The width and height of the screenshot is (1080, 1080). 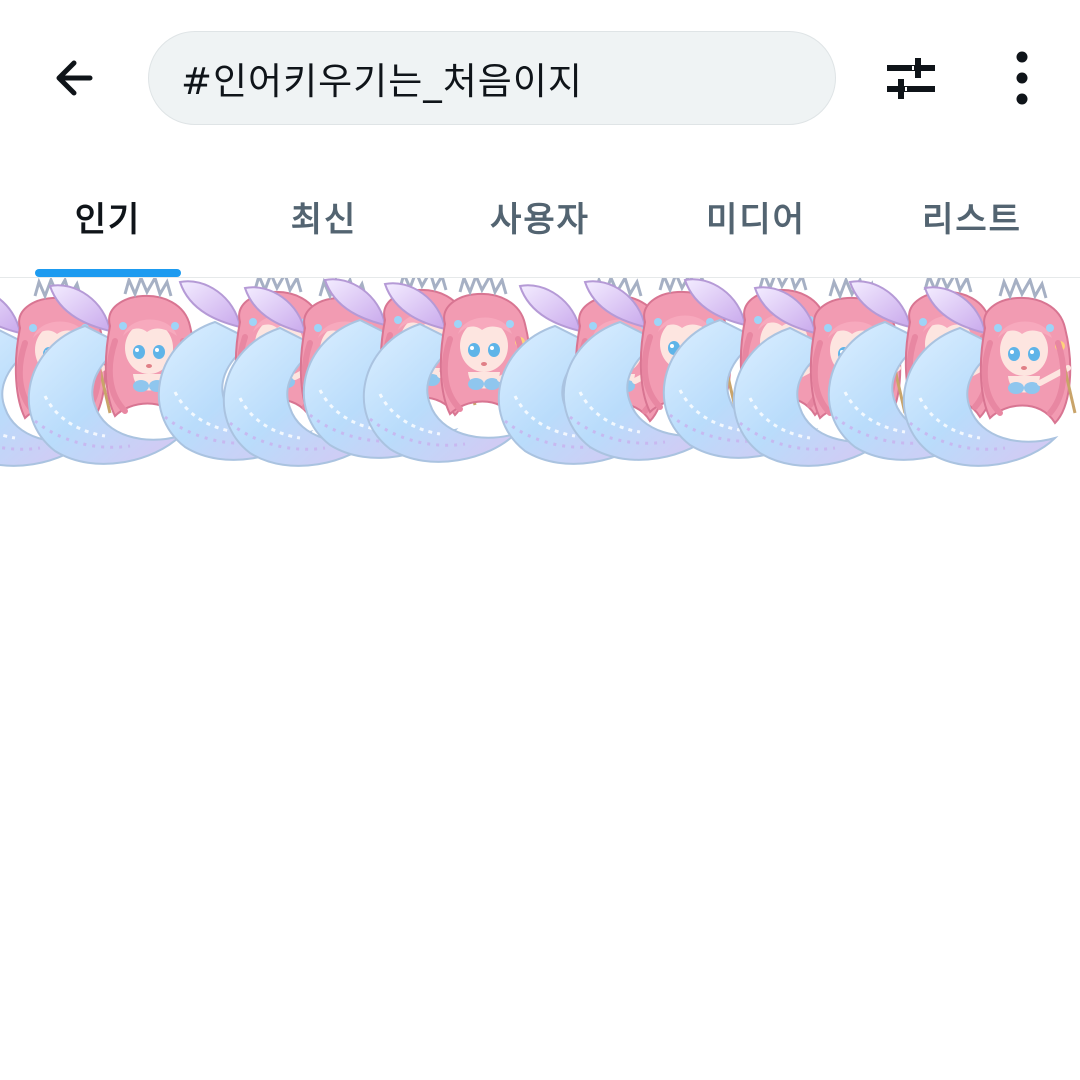 What do you see at coordinates (382, 81) in the screenshot?
I see `search-query-text: #인어키우기는_처음이지` at bounding box center [382, 81].